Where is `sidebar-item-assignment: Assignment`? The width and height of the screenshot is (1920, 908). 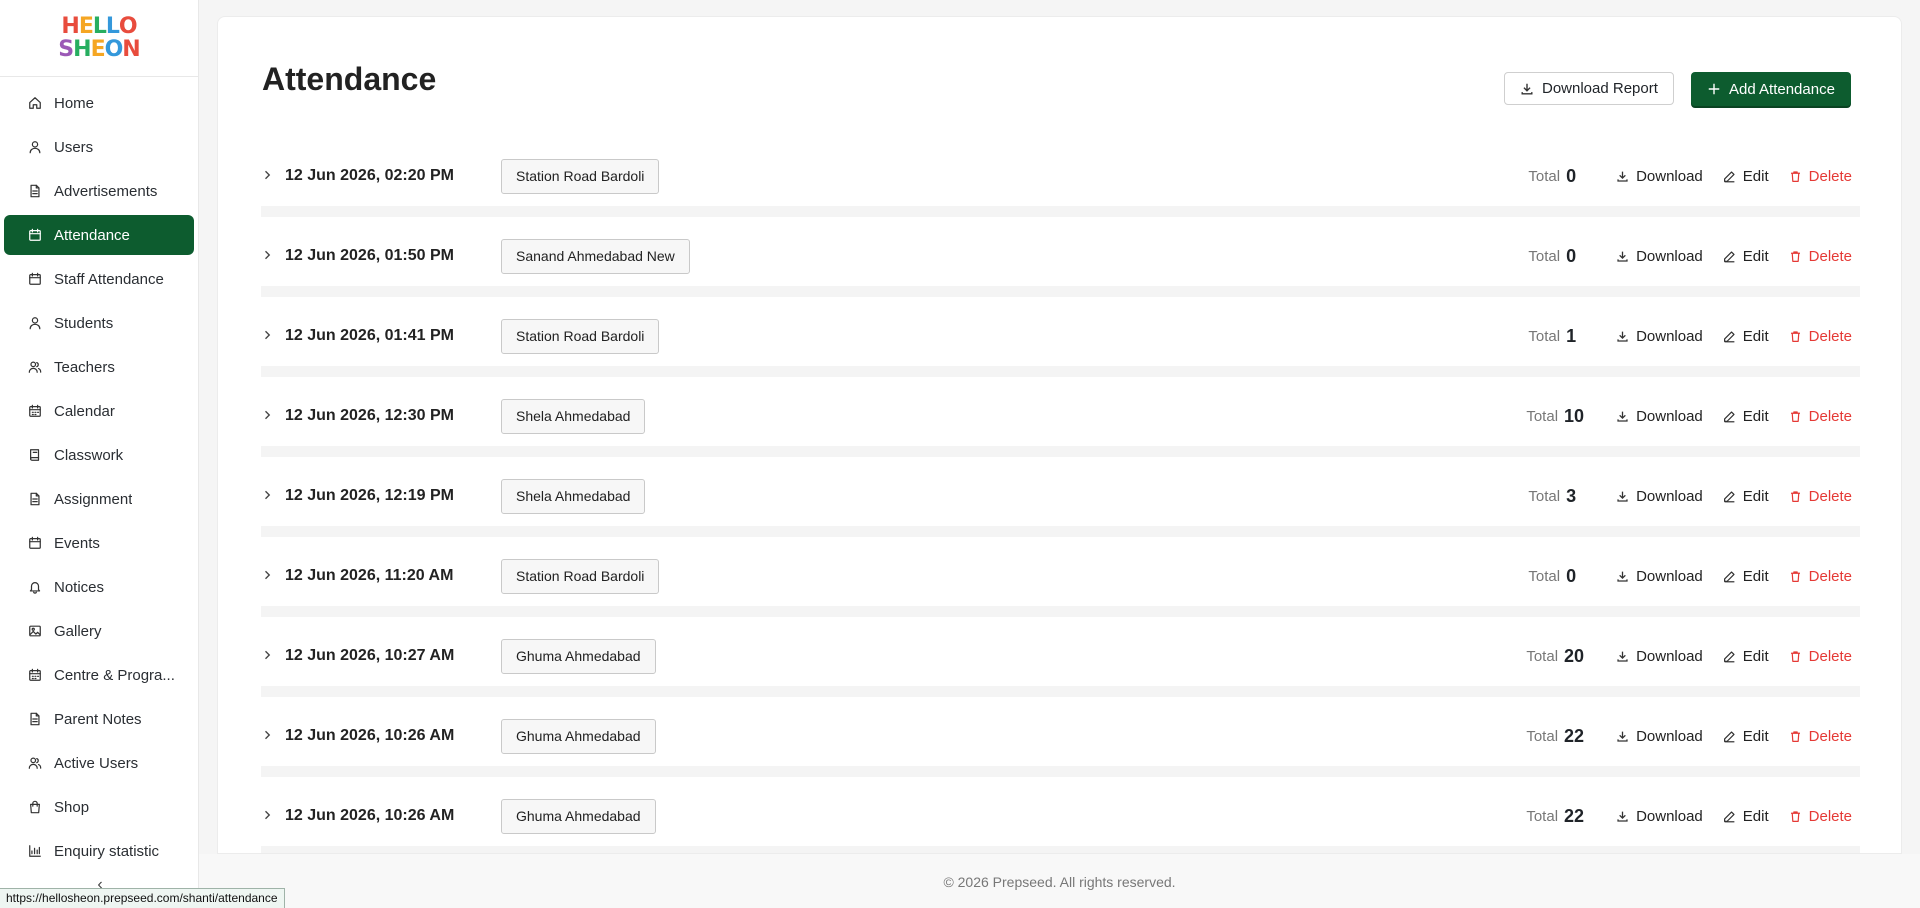 sidebar-item-assignment: Assignment is located at coordinates (99, 499).